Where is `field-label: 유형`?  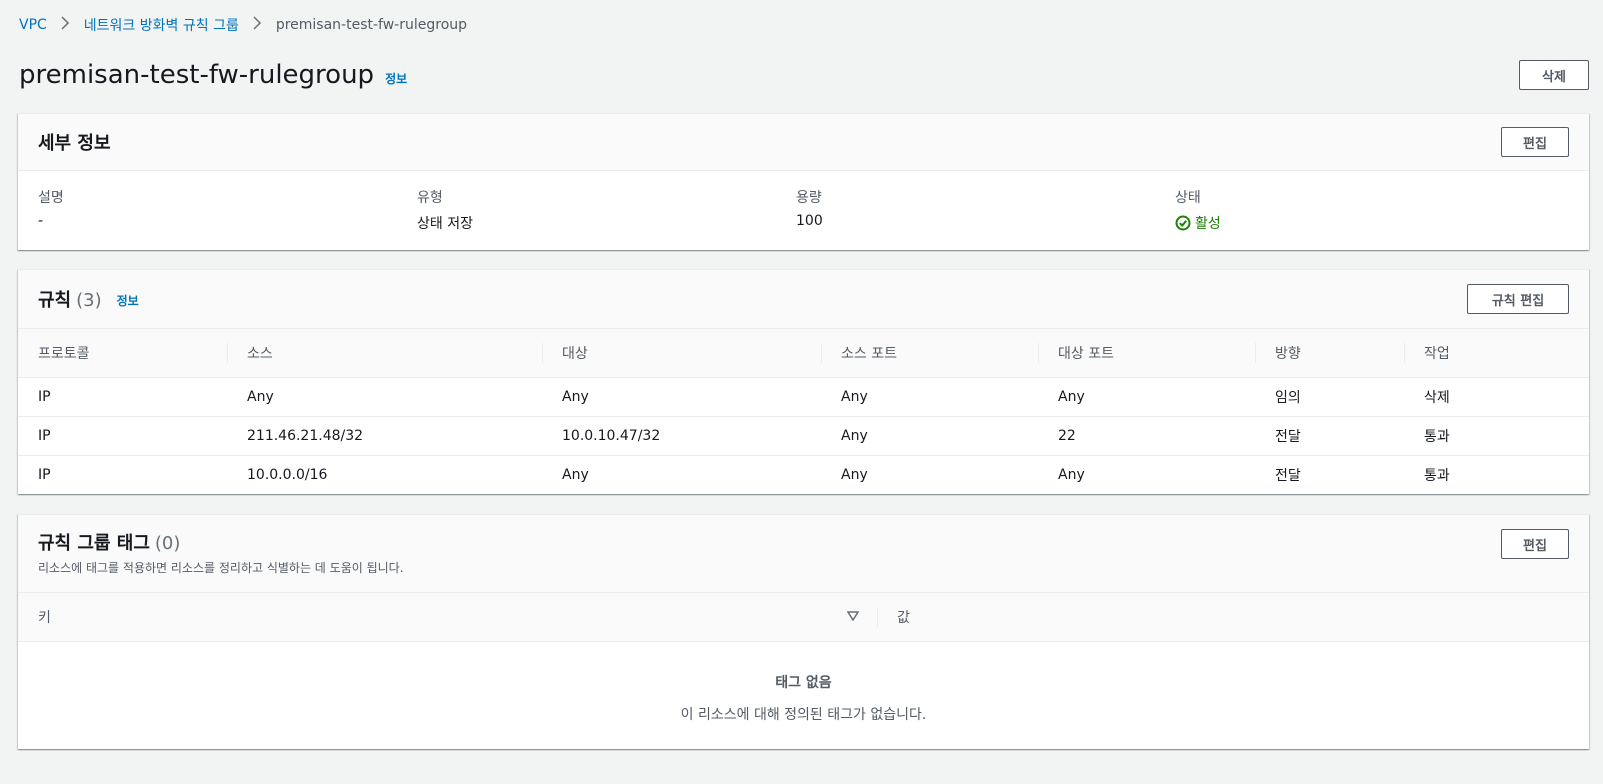
field-label: 유형 is located at coordinates (430, 198).